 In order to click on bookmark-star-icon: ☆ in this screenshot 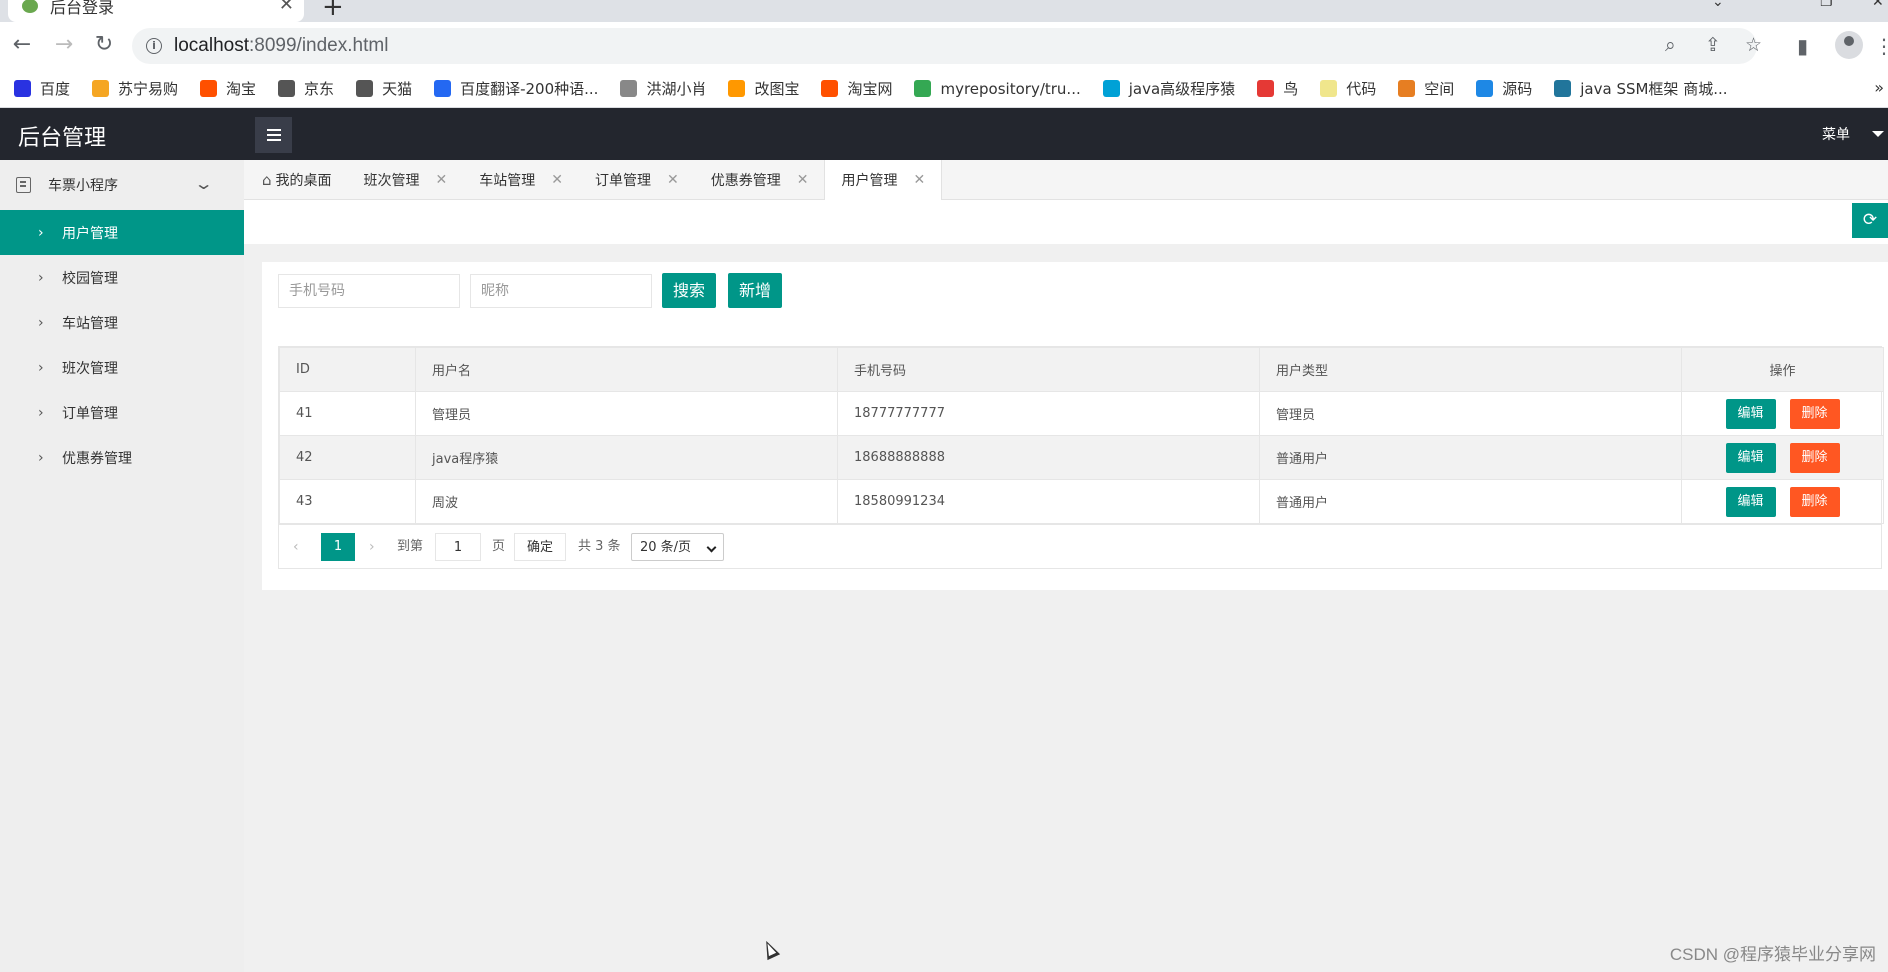, I will do `click(1753, 45)`.